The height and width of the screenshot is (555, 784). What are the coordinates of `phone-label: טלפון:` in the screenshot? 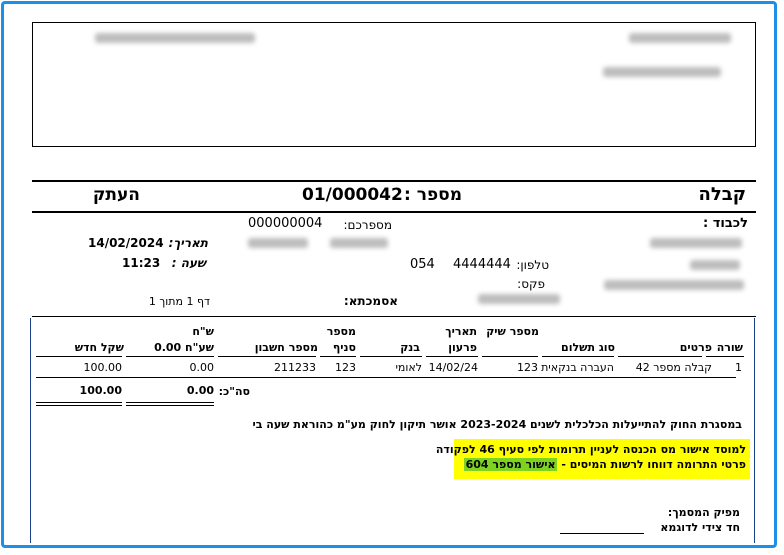 It's located at (532, 265).